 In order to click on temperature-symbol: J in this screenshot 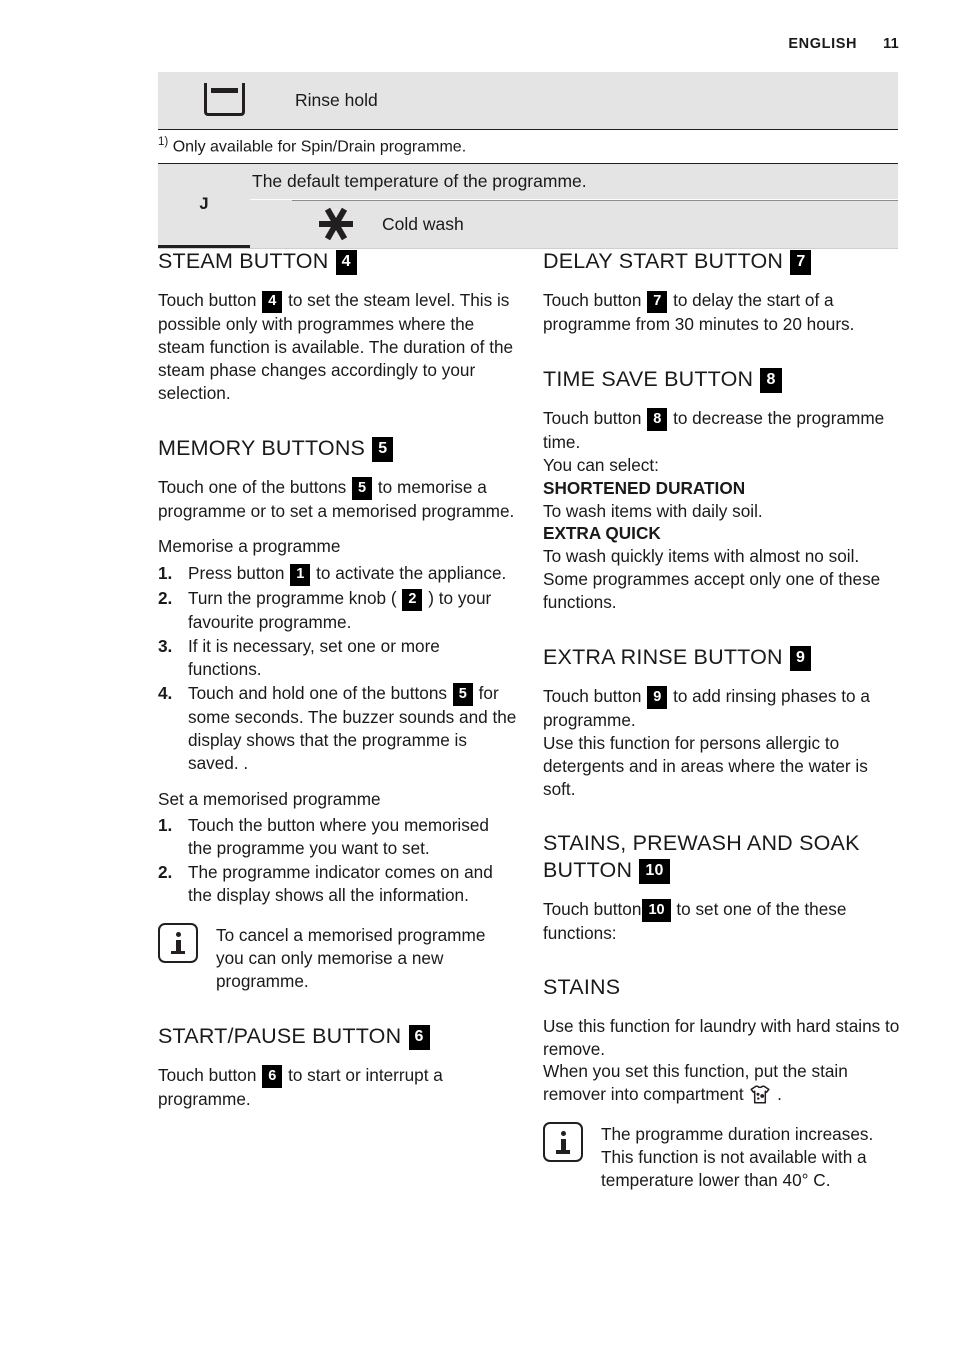, I will do `click(204, 206)`.